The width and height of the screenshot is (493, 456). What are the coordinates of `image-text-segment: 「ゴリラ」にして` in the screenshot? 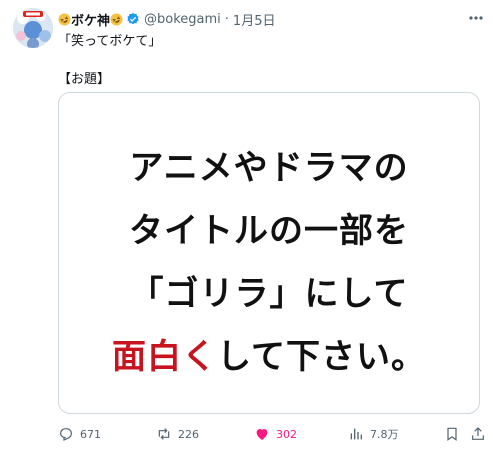 It's located at (269, 294).